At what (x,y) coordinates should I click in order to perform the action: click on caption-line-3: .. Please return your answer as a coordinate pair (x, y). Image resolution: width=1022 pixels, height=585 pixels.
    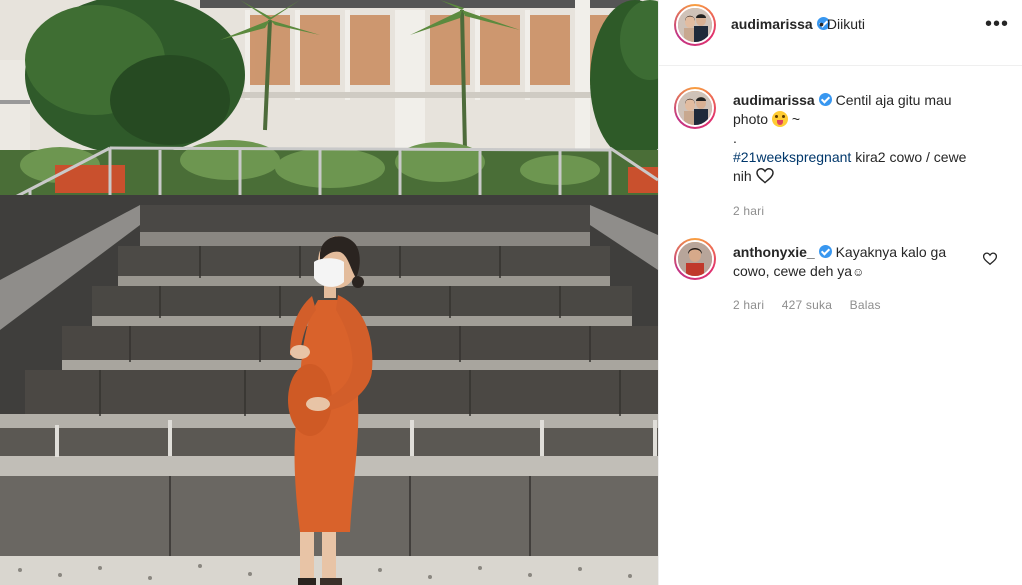
    Looking at the image, I should click on (863, 138).